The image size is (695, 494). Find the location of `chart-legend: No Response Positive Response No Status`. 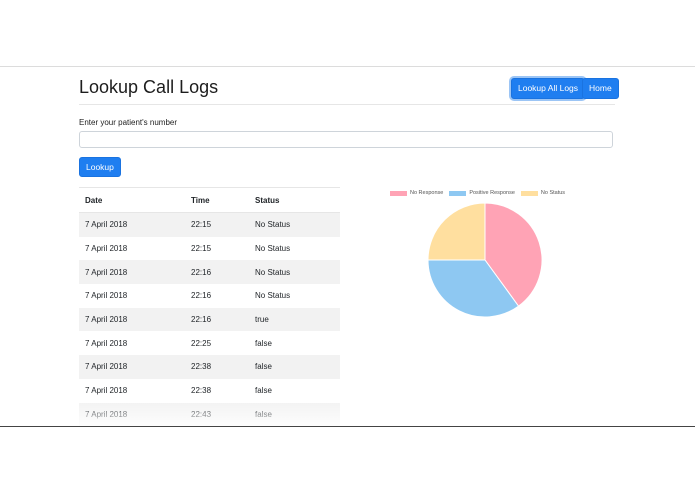

chart-legend: No Response Positive Response No Status is located at coordinates (477, 193).